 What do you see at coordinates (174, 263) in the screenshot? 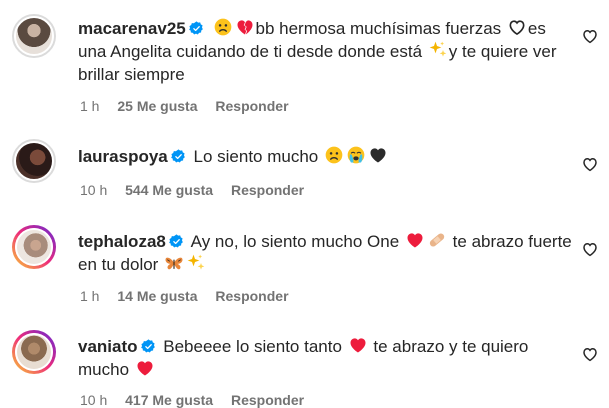
I see `butterfly-icon` at bounding box center [174, 263].